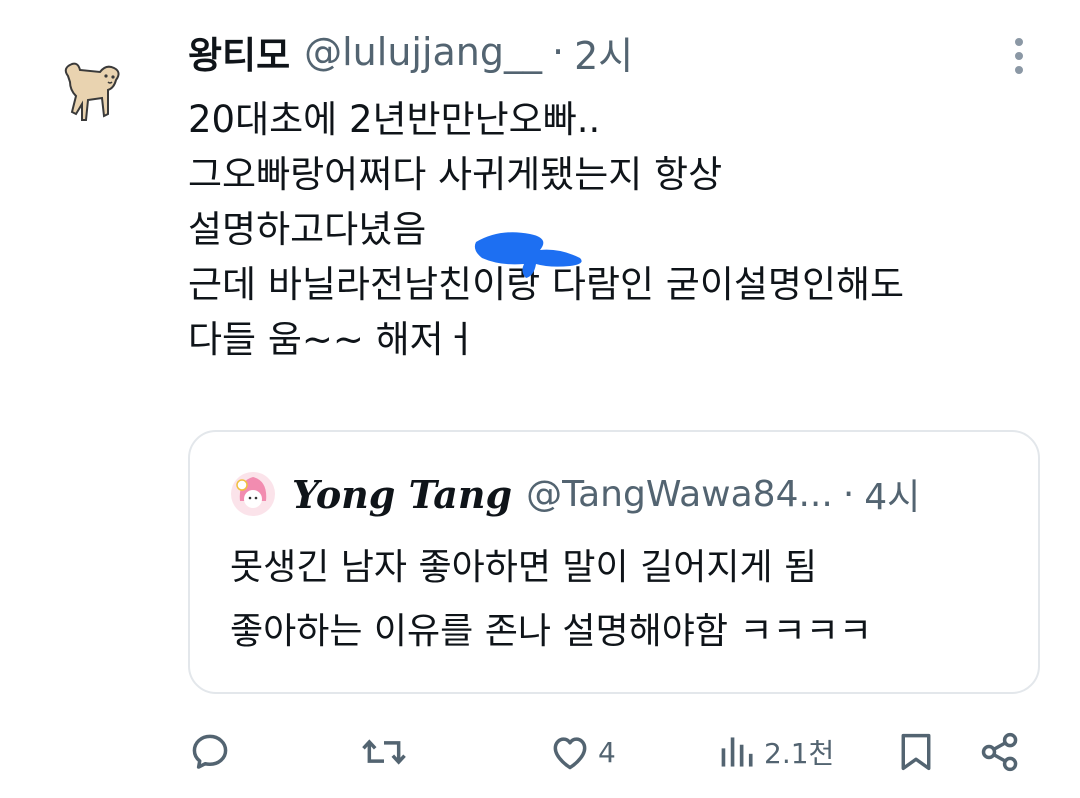 The height and width of the screenshot is (798, 1080). I want to click on tweet-header: 왕티모 @lulujjang__ · 2시, so click(410, 52).